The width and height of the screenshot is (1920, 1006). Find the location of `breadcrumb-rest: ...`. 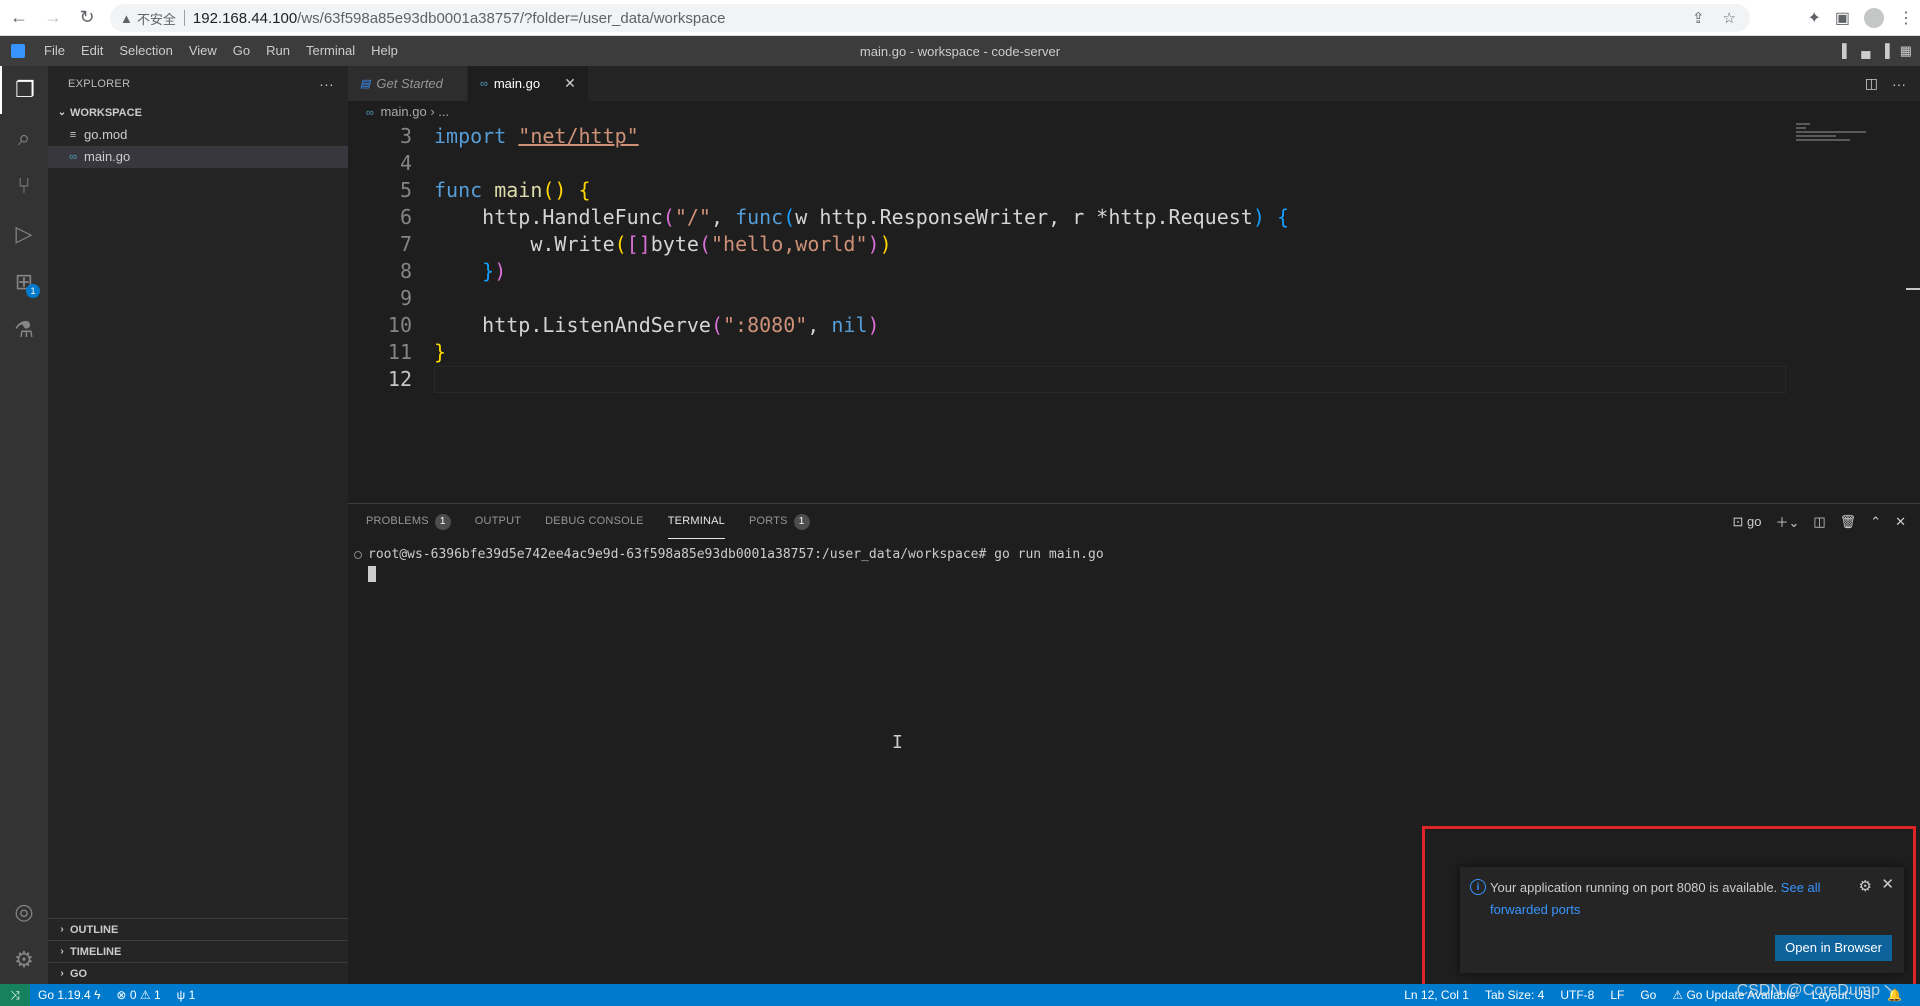

breadcrumb-rest: ... is located at coordinates (443, 111).